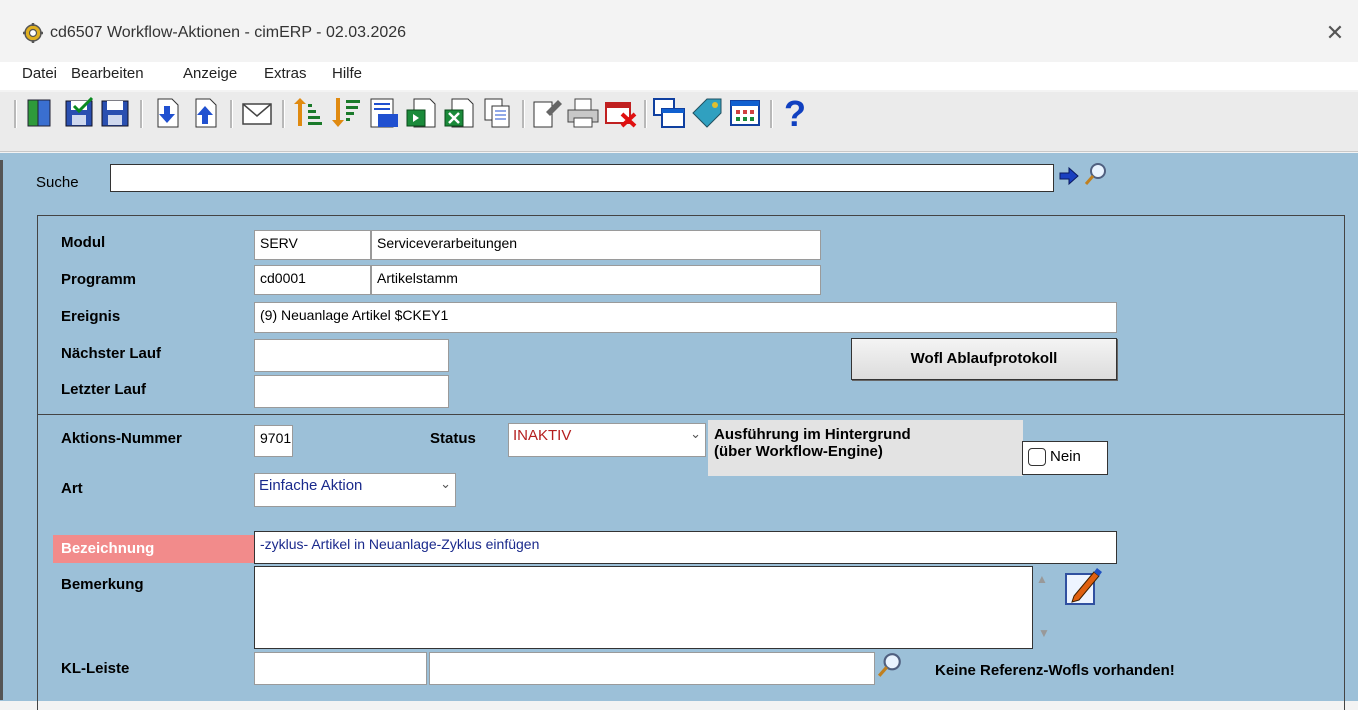 Image resolution: width=1358 pixels, height=710 pixels. I want to click on menu-datei: Datei, so click(39, 73).